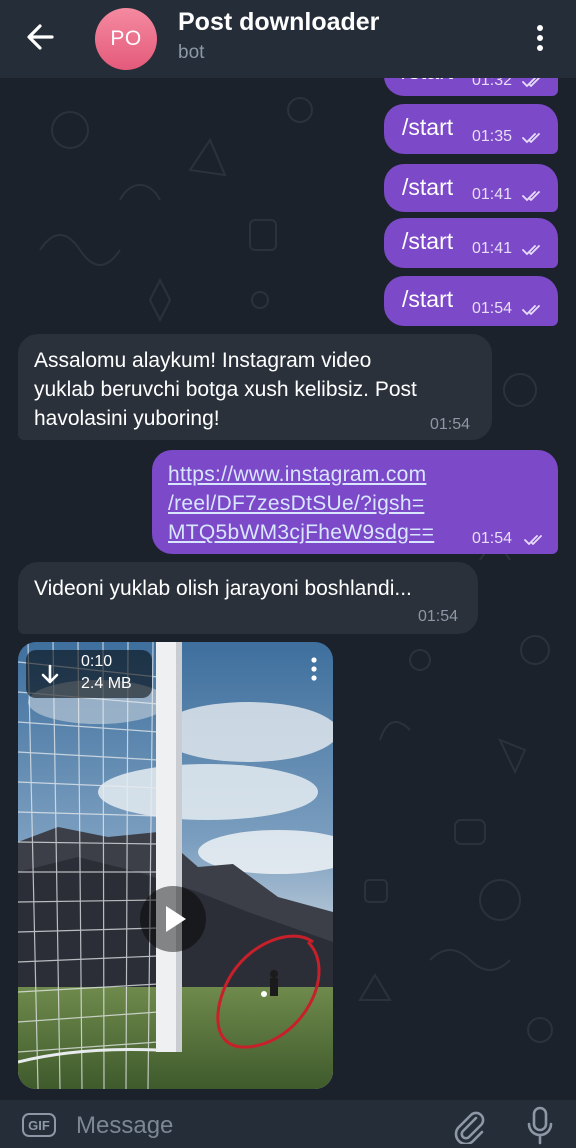  I want to click on video-size: 2.4 MB, so click(106, 683).